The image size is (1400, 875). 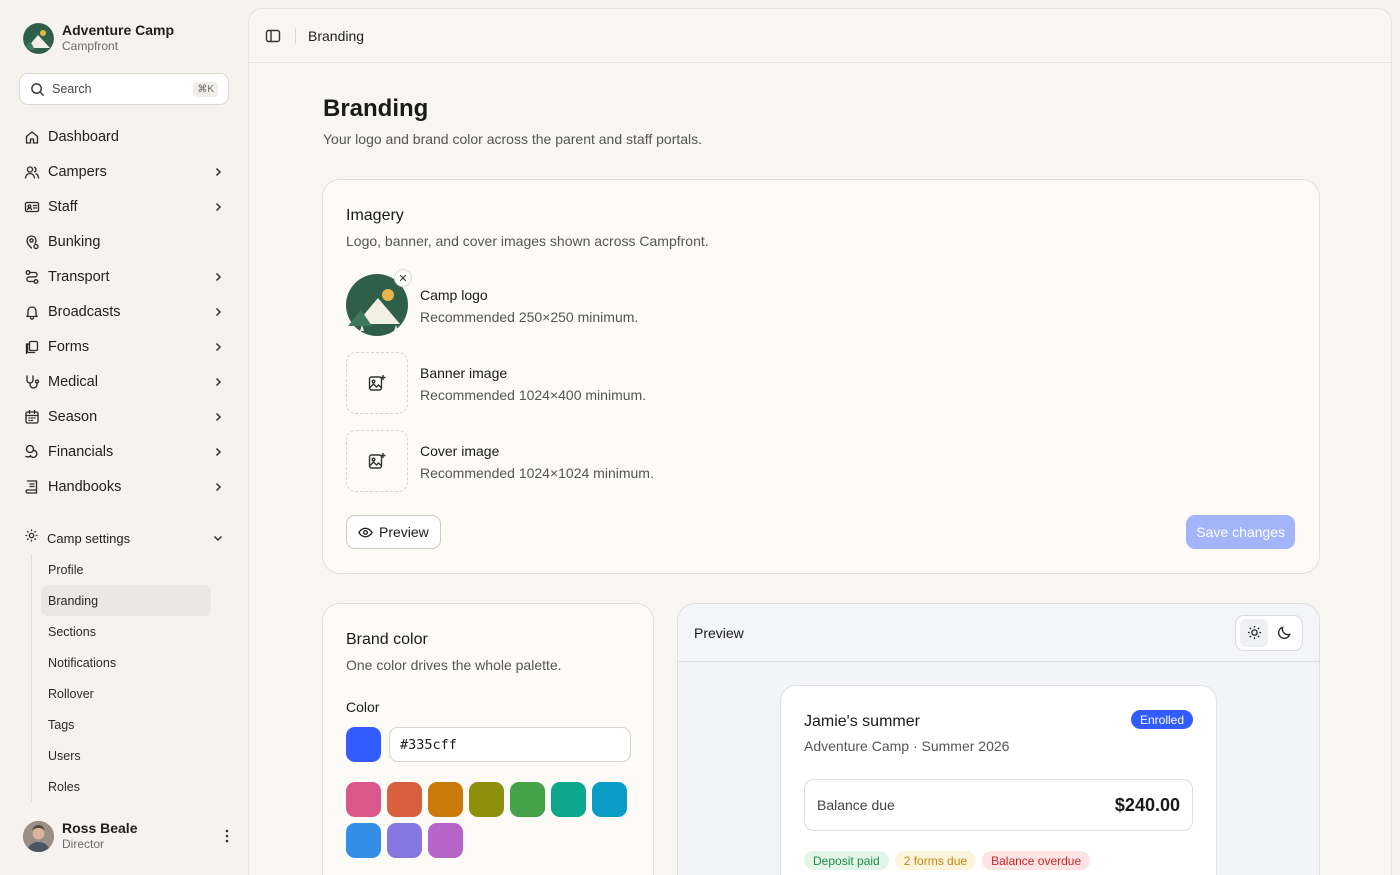 What do you see at coordinates (124, 136) in the screenshot?
I see `sidebar-item-dashboard: Dashboard` at bounding box center [124, 136].